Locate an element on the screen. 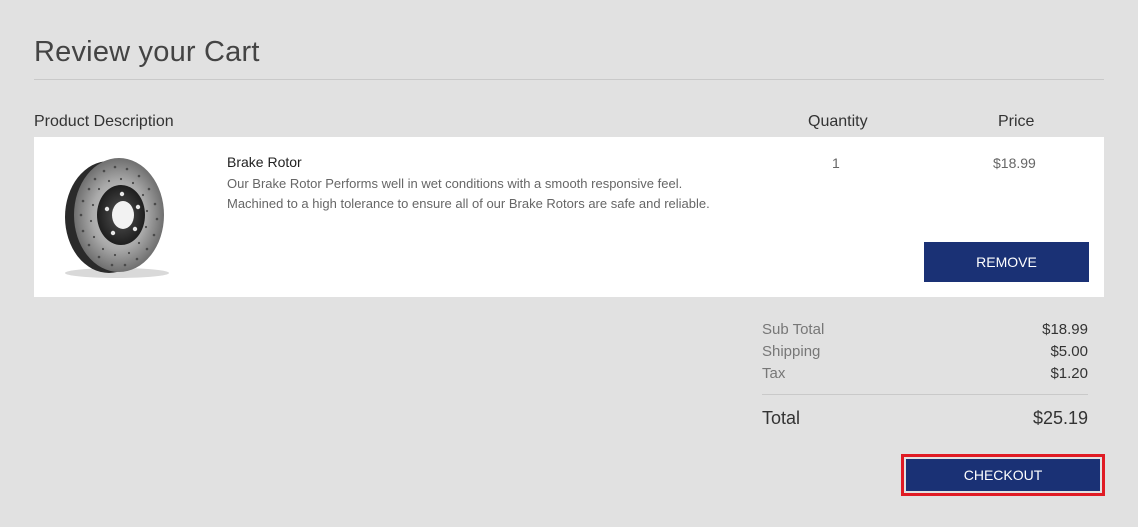  tax-row: Tax $1.20 is located at coordinates (925, 373).